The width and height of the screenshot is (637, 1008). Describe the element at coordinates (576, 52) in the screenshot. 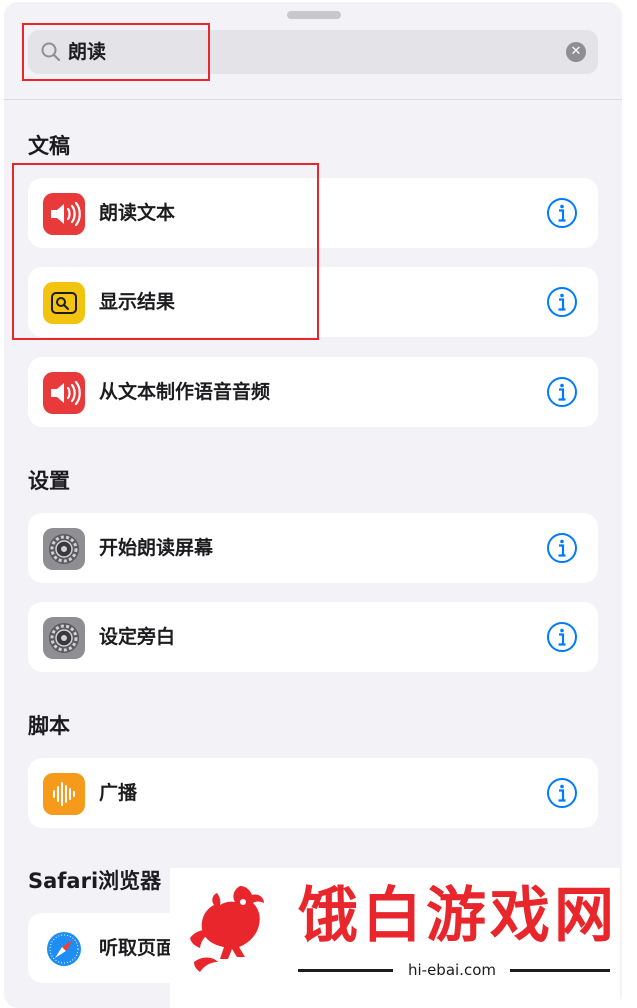

I see `clear-search-icon: ✕` at that location.